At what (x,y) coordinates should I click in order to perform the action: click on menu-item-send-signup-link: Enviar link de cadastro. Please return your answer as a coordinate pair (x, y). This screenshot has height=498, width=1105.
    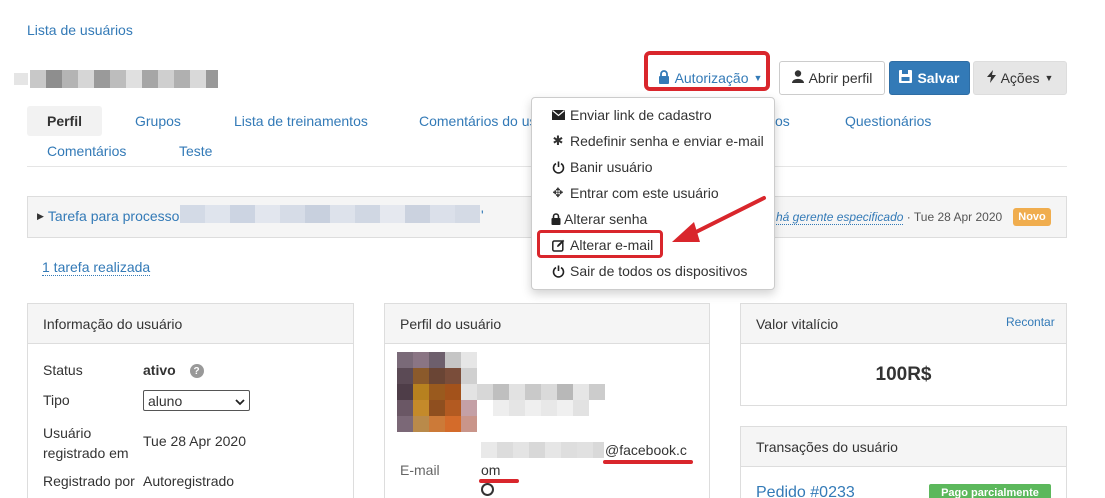
    Looking at the image, I should click on (631, 115).